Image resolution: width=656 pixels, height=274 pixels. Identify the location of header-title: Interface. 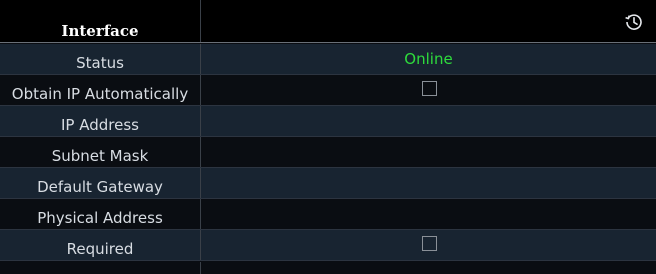
(100, 21).